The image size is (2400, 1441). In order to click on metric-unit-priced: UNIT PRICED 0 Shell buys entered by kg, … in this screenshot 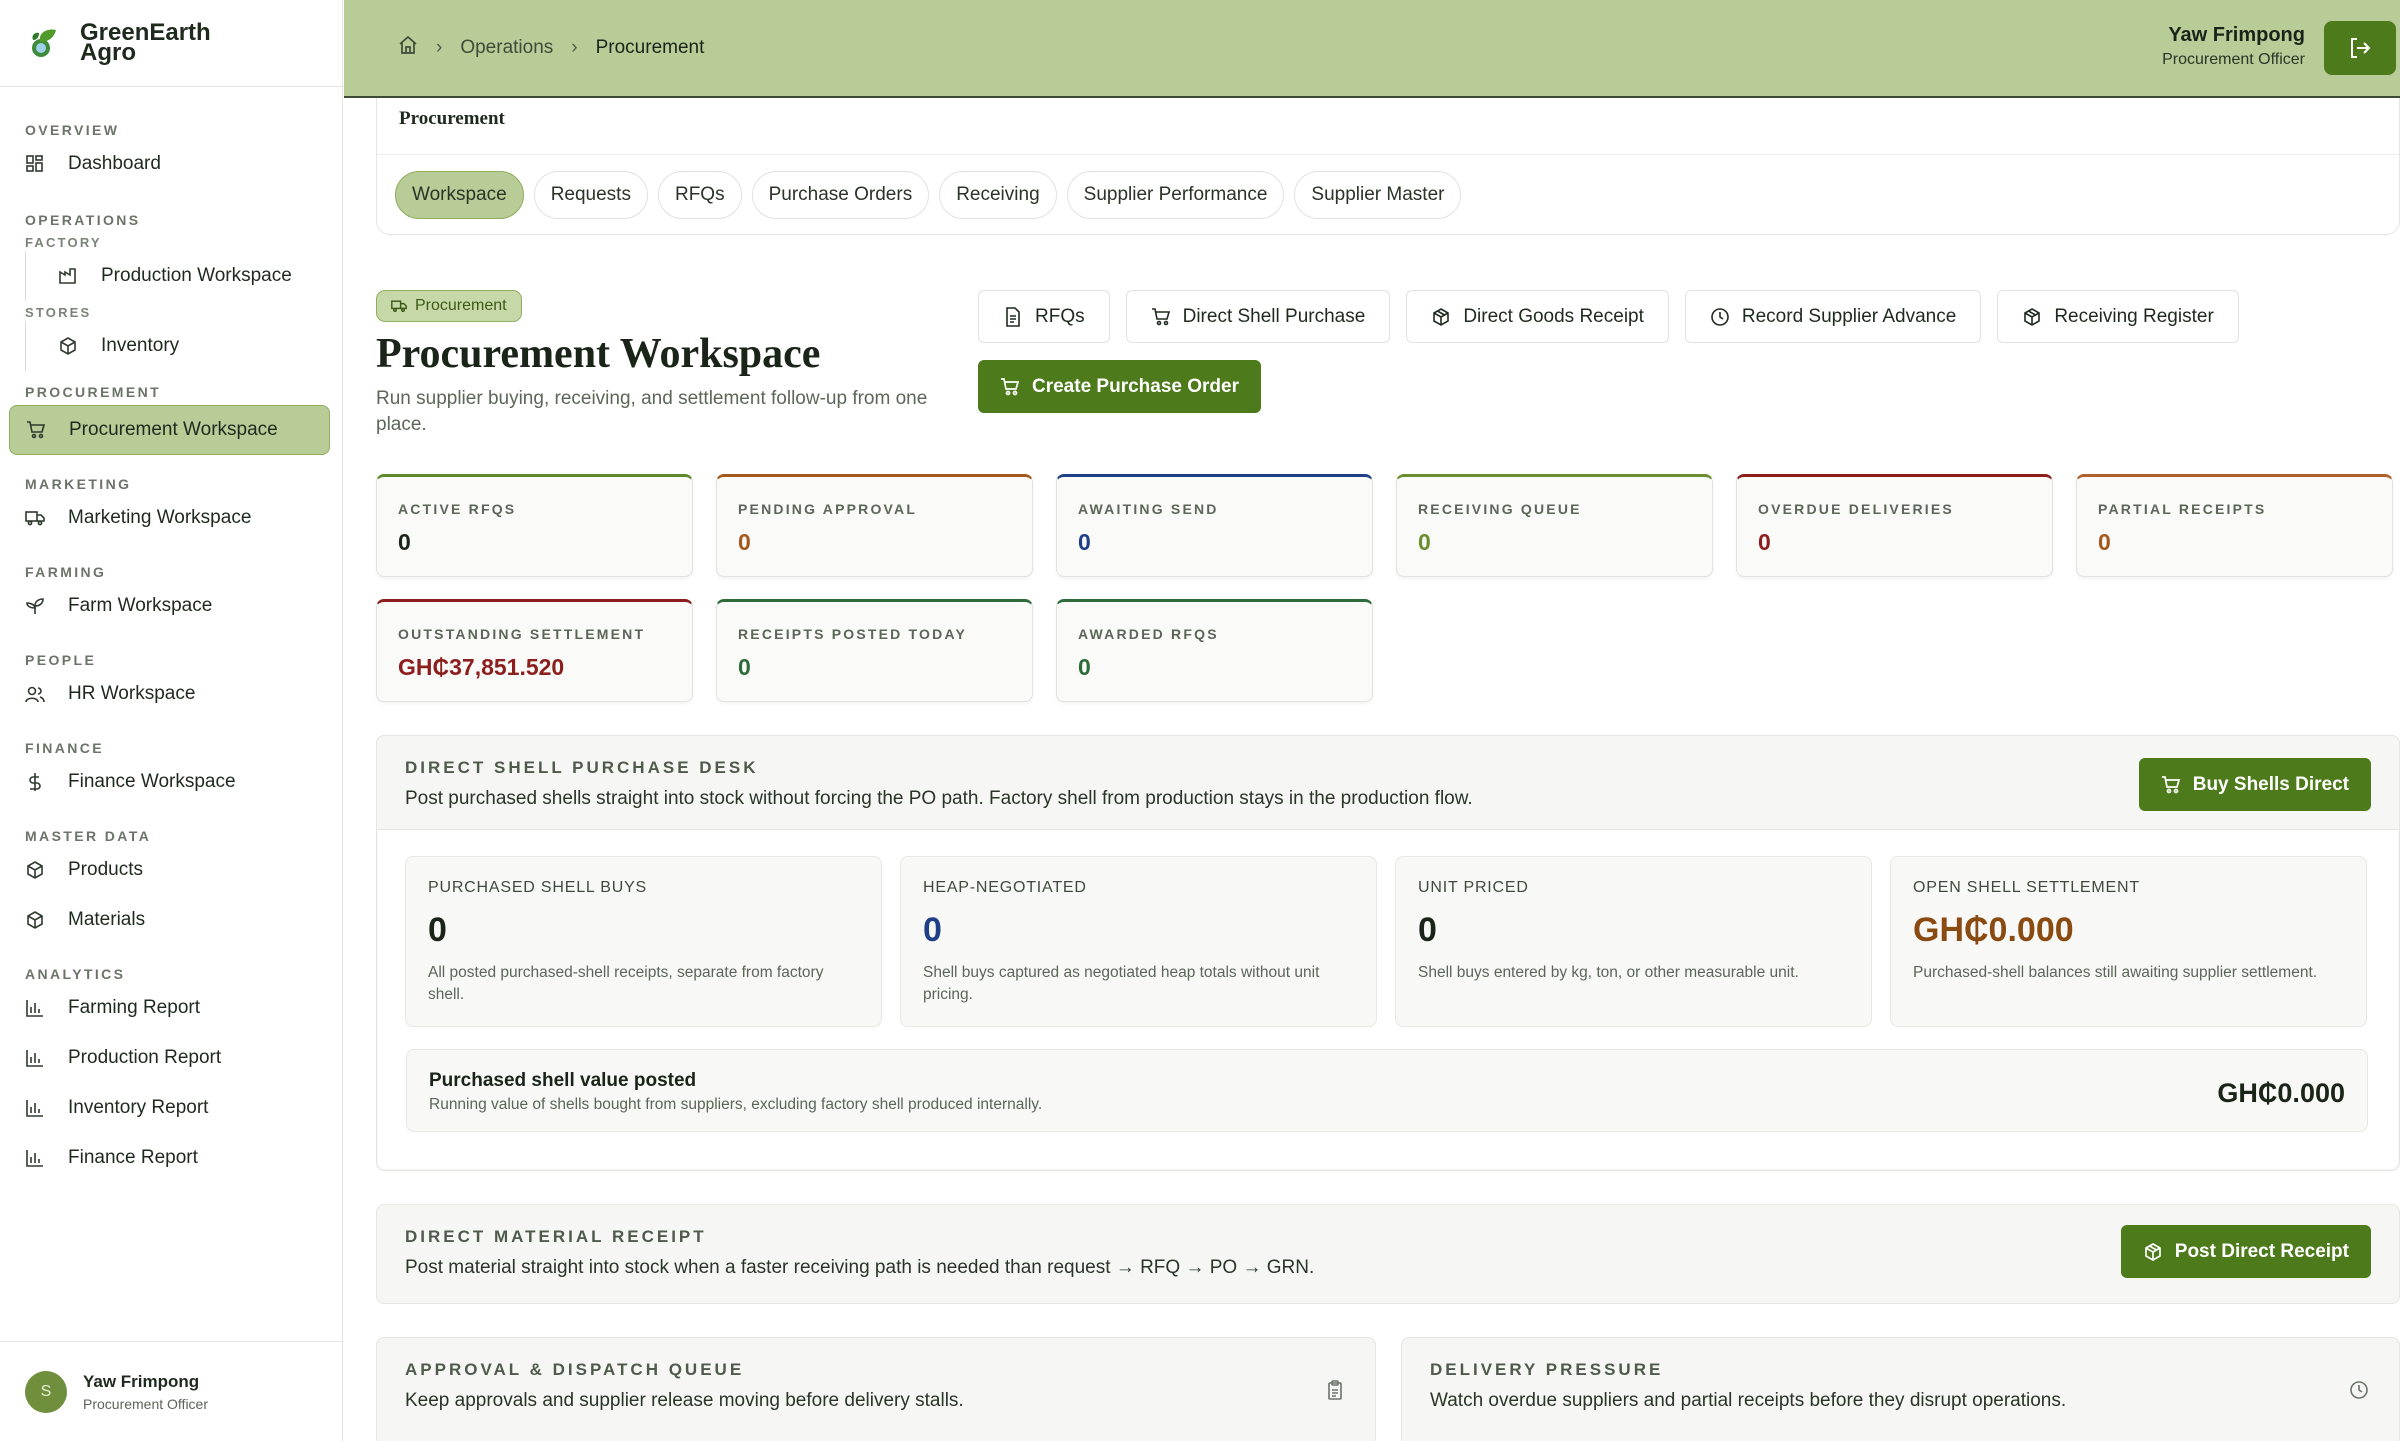, I will do `click(1633, 941)`.